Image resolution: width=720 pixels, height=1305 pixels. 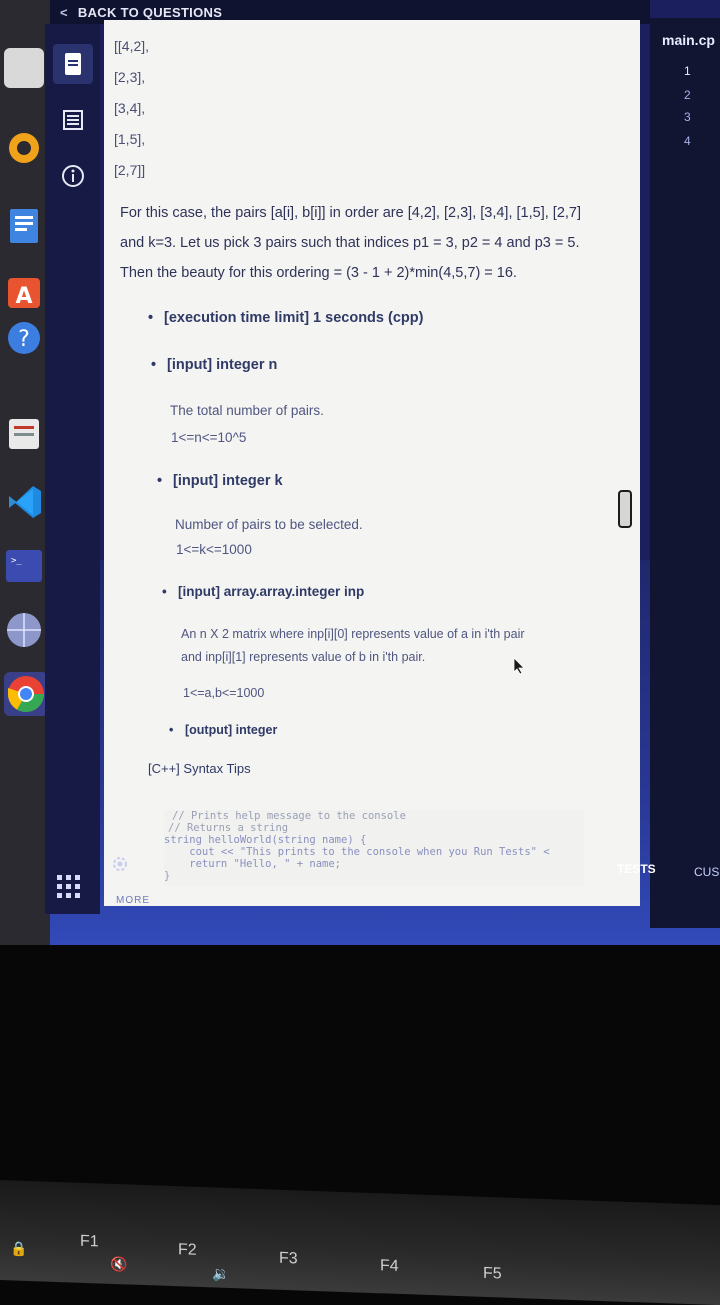 I want to click on input-inp-constraint: 1<=a,b<=1000, so click(x=224, y=693).